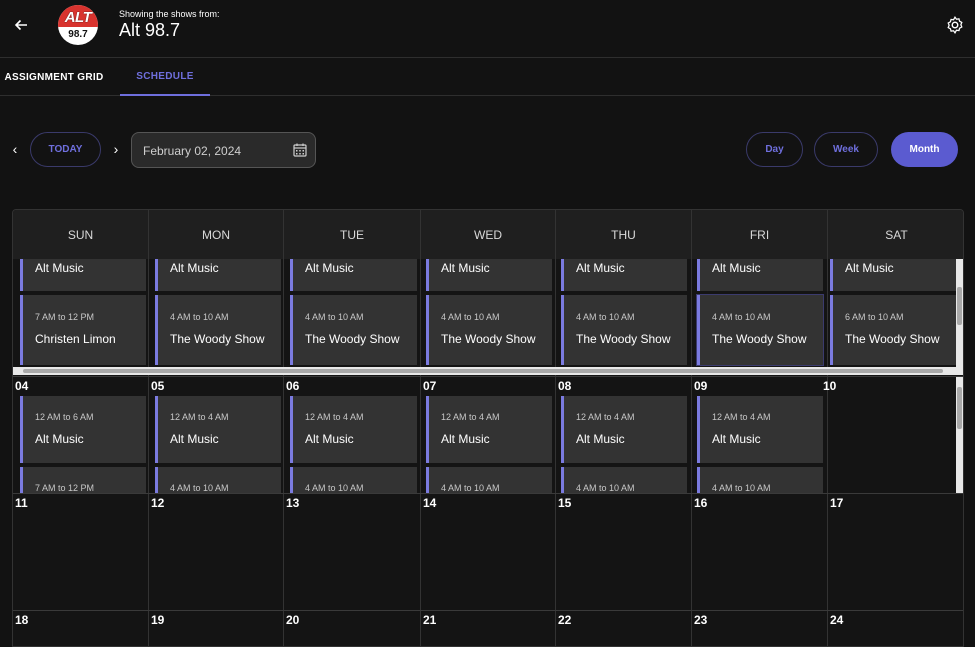 The image size is (975, 647). Describe the element at coordinates (774, 149) in the screenshot. I see `view-day-button: Day` at that location.